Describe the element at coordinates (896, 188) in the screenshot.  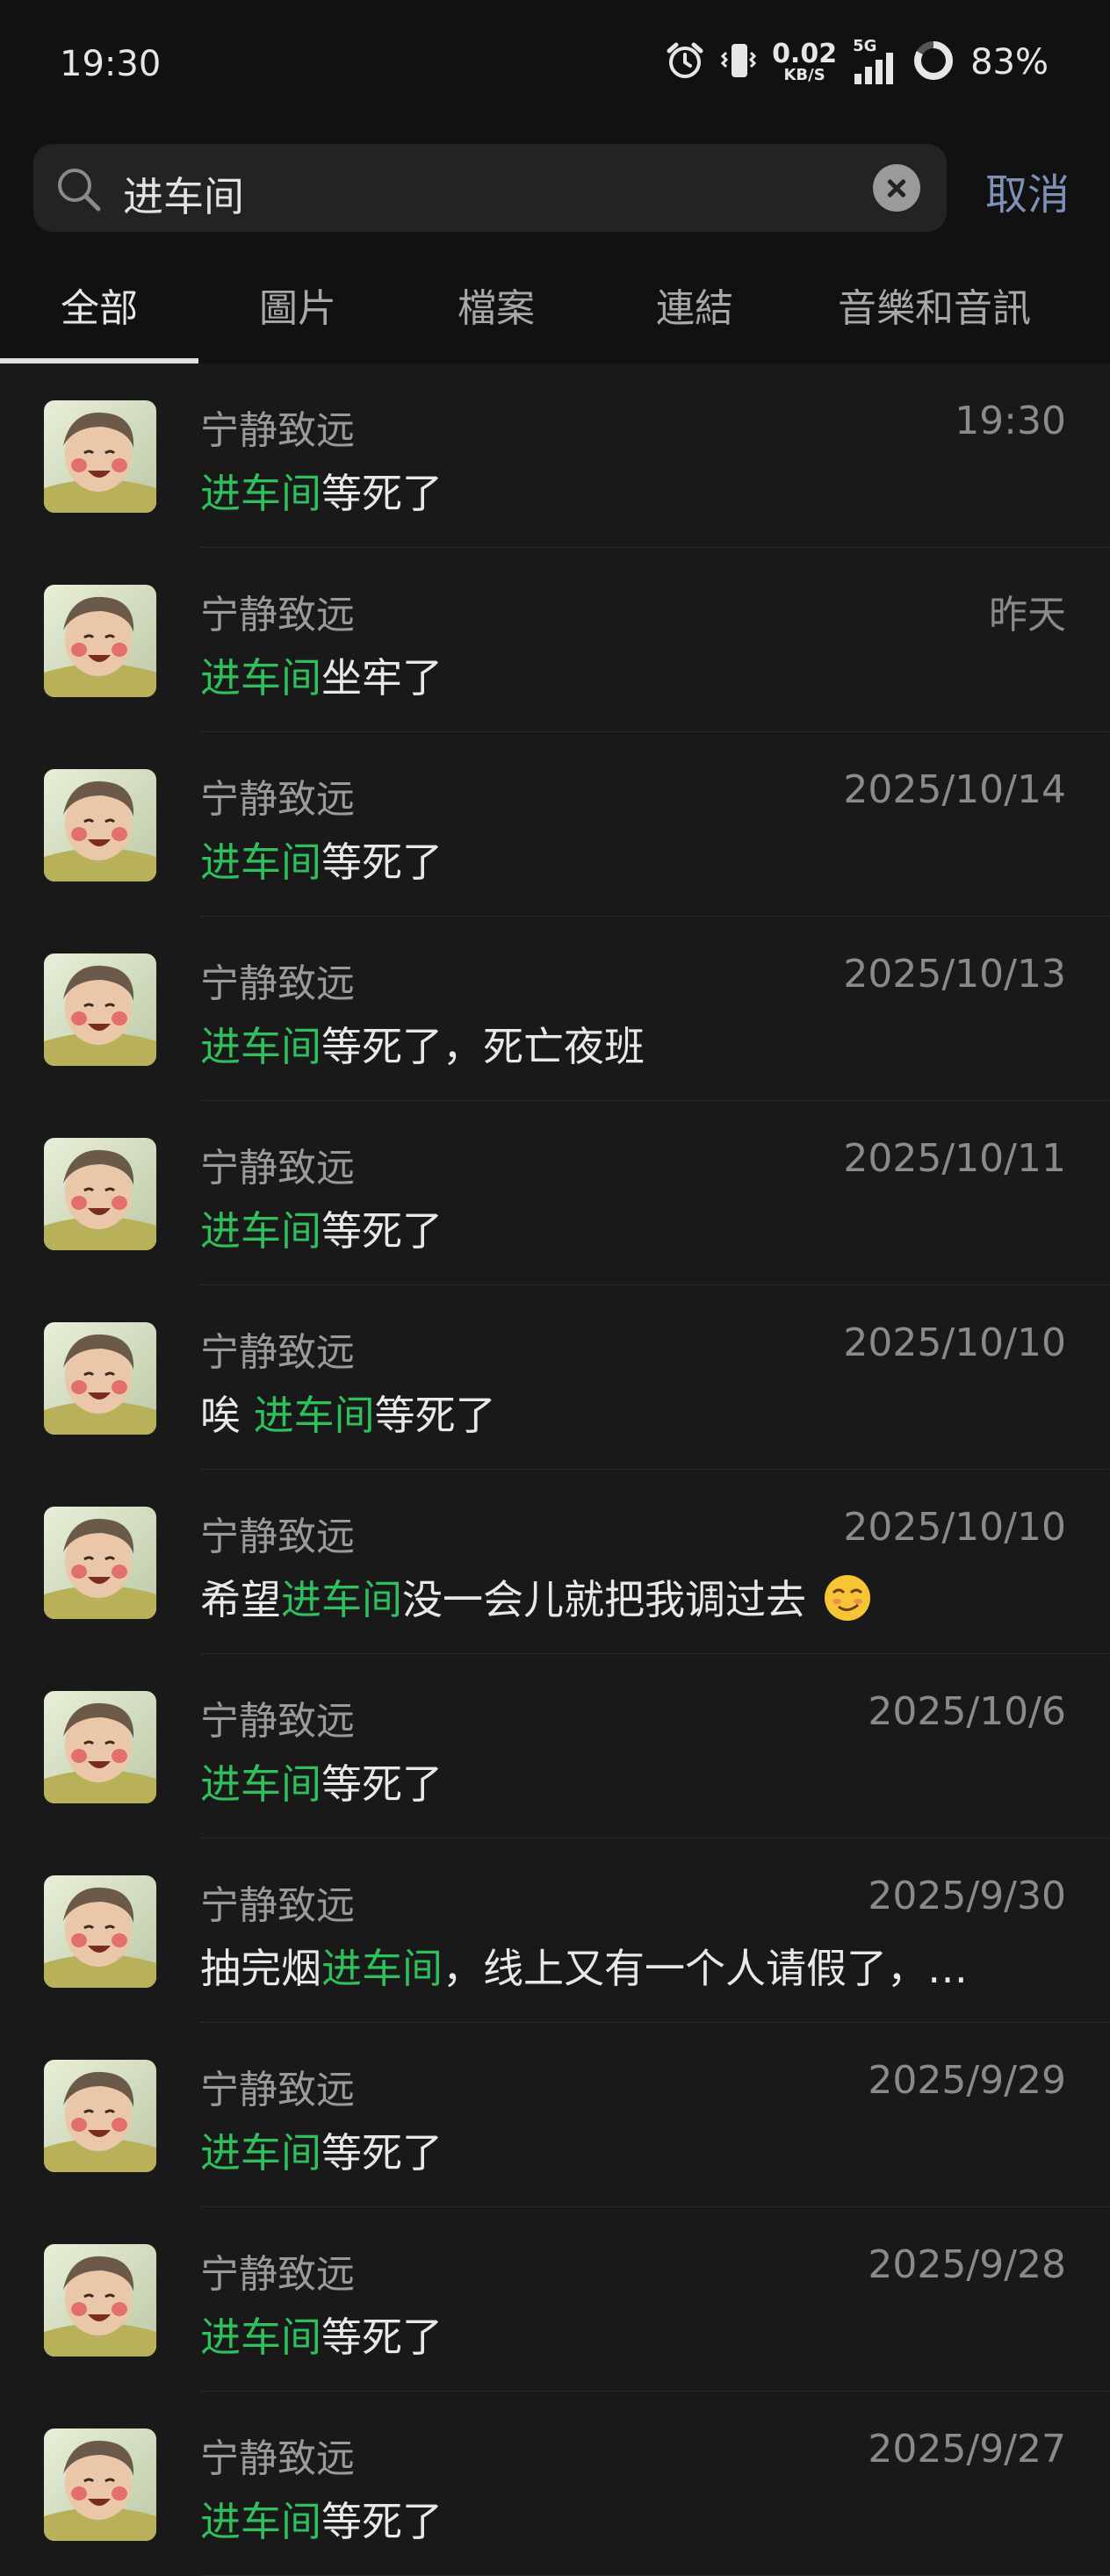
I see `clear-icon` at that location.